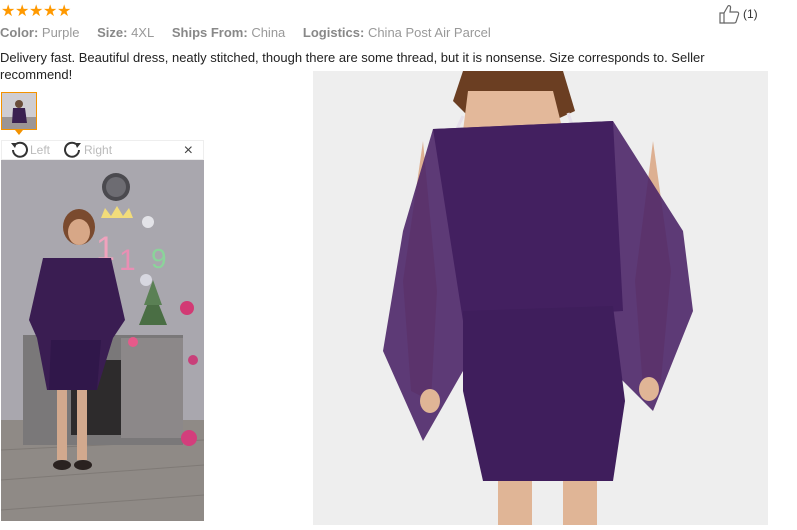  I want to click on photo-viewer-toolbar: Left Right ×, so click(102, 150).